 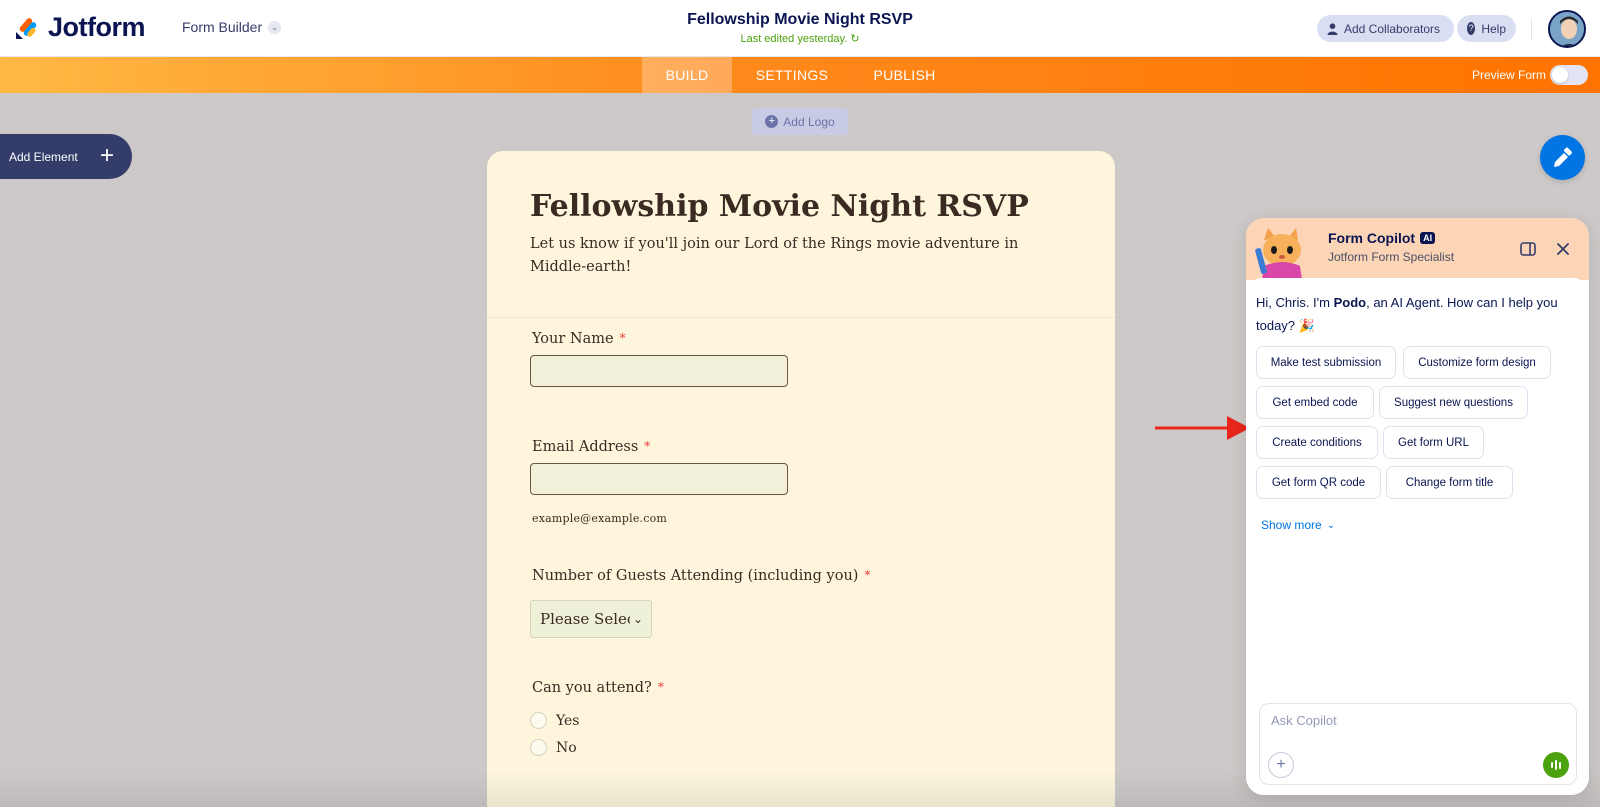 What do you see at coordinates (1304, 720) in the screenshot?
I see `ask-copilot-placeholder: Ask Copilot` at bounding box center [1304, 720].